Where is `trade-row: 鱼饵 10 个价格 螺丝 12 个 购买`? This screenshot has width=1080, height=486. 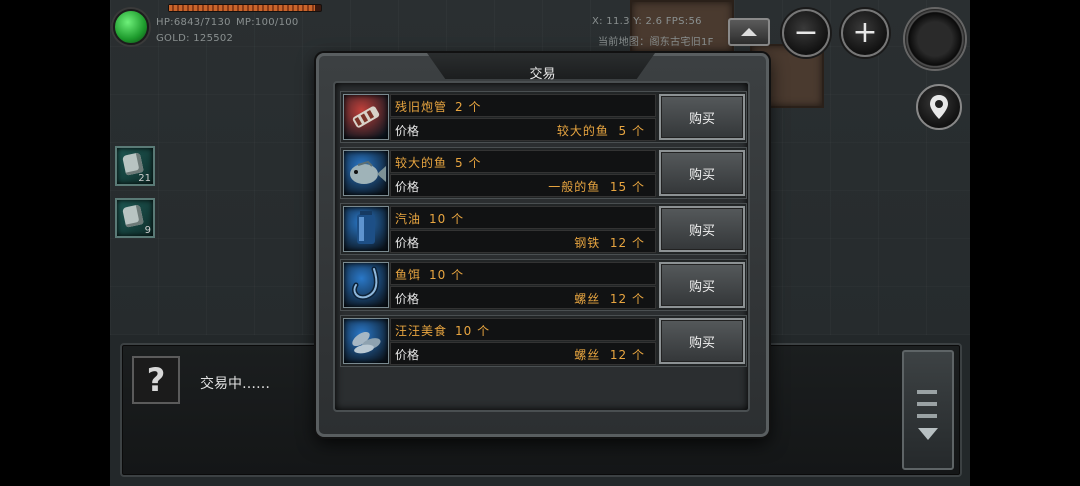 trade-row: 鱼饵 10 个价格 螺丝 12 个 购买 is located at coordinates (543, 285).